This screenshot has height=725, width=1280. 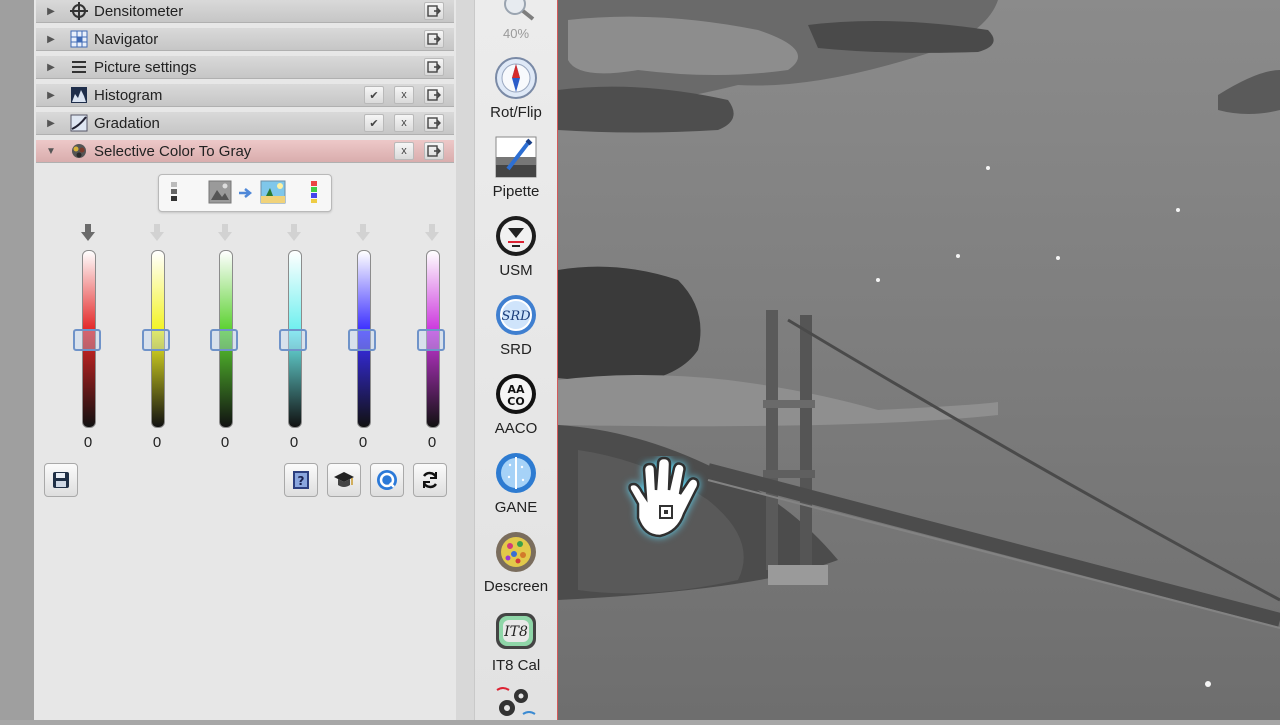 What do you see at coordinates (79, 39) in the screenshot?
I see `navigator-icon` at bounding box center [79, 39].